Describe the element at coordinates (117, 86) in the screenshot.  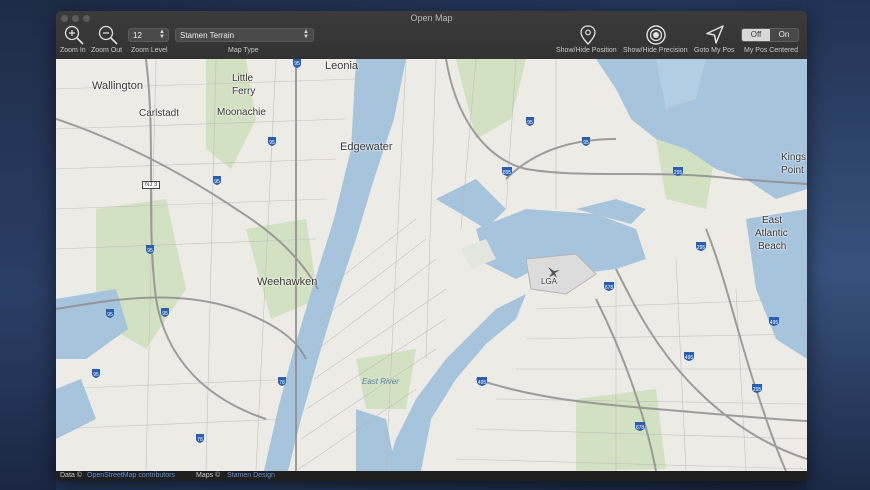
I see `map-label-wallington: Wallington` at that location.